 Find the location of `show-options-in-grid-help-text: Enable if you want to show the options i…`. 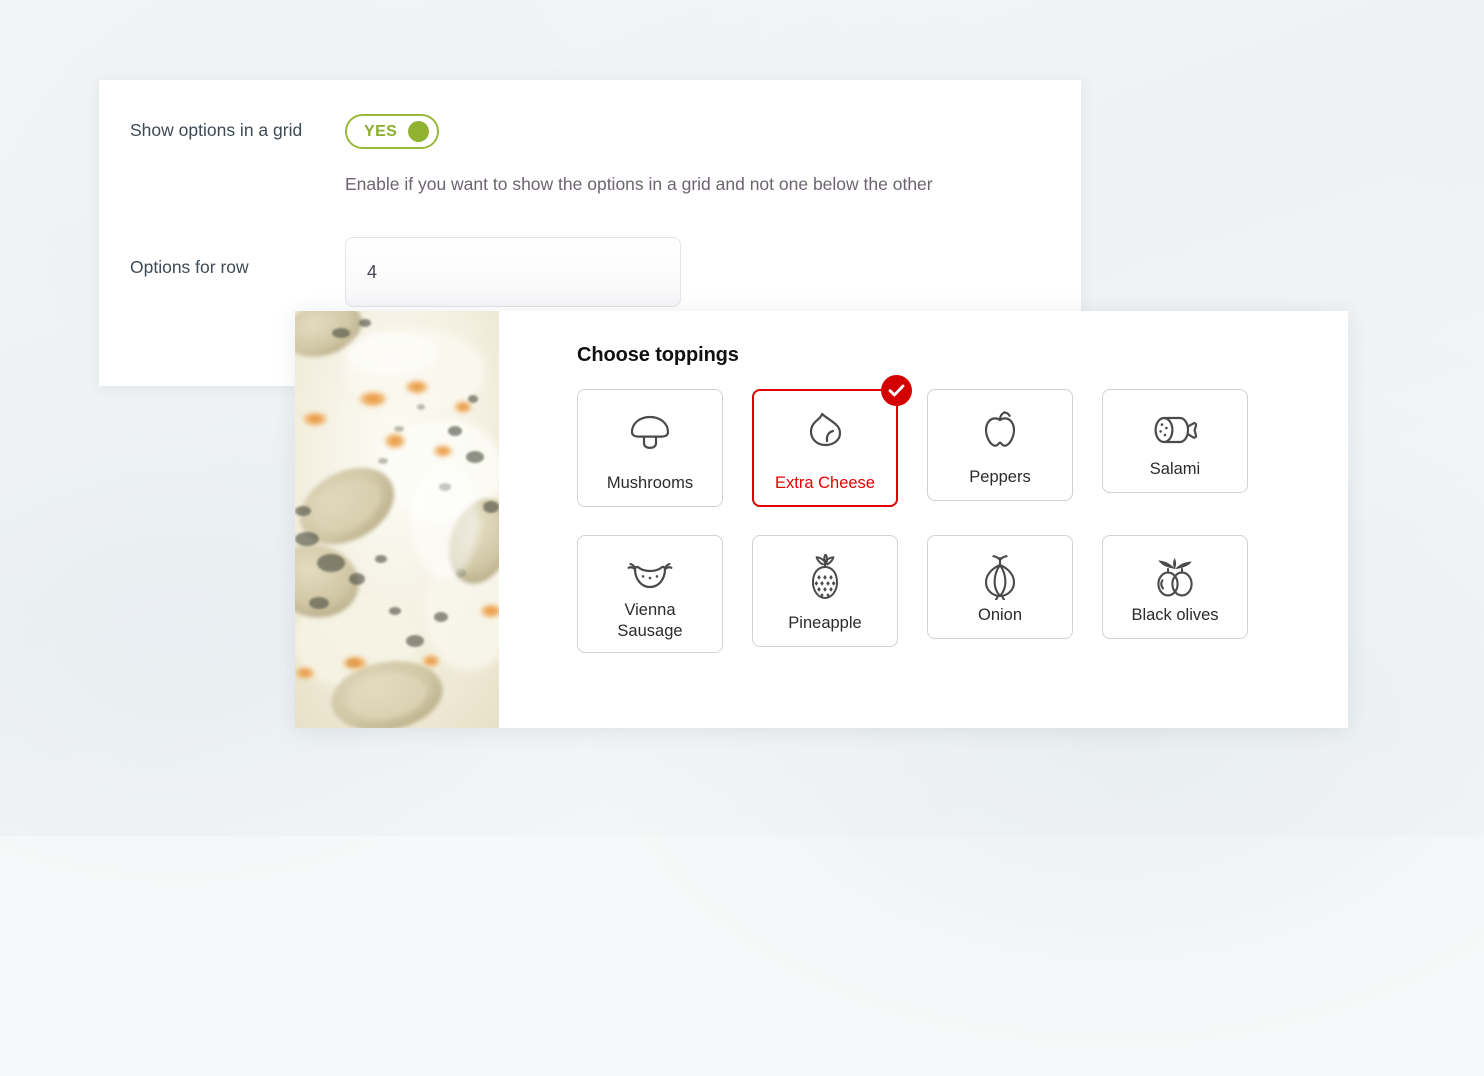

show-options-in-grid-help-text: Enable if you want to show the options i… is located at coordinates (639, 184).